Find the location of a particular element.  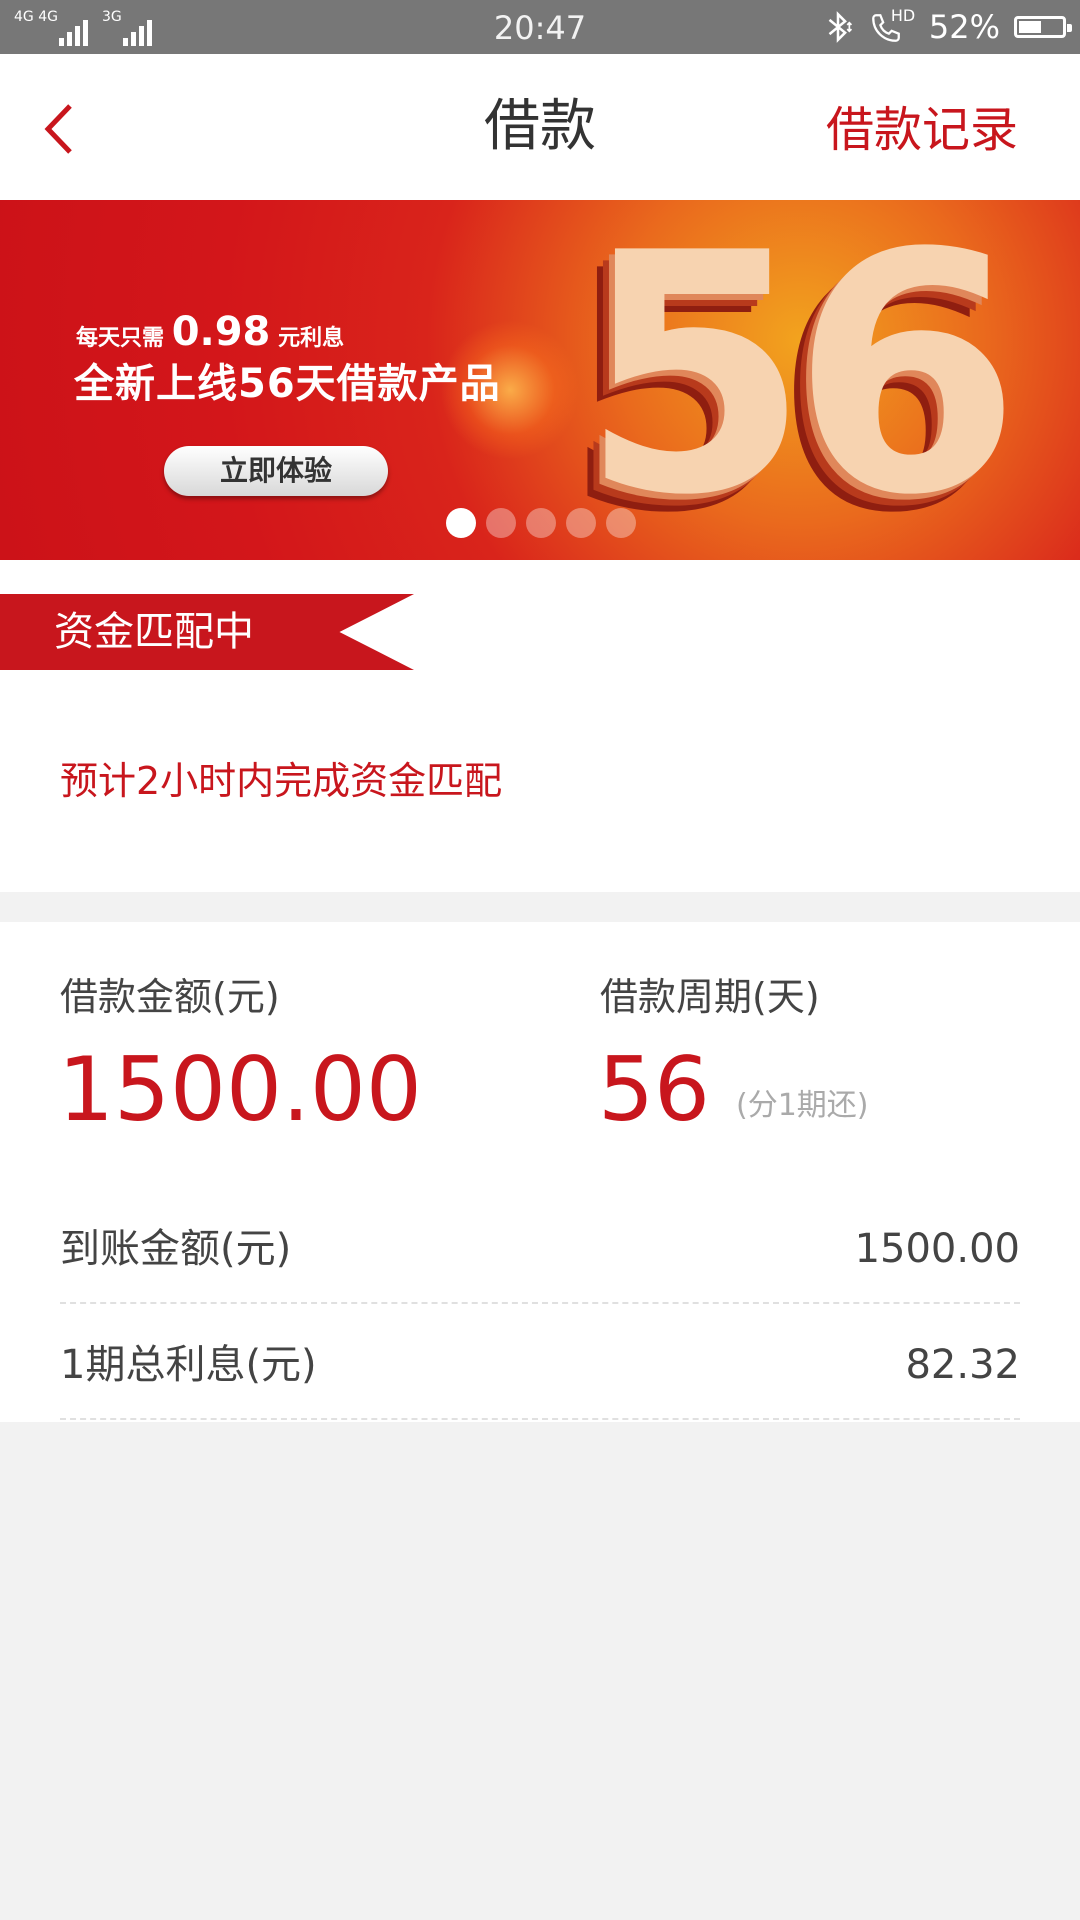

try-now-button: 立即体验 is located at coordinates (276, 471).